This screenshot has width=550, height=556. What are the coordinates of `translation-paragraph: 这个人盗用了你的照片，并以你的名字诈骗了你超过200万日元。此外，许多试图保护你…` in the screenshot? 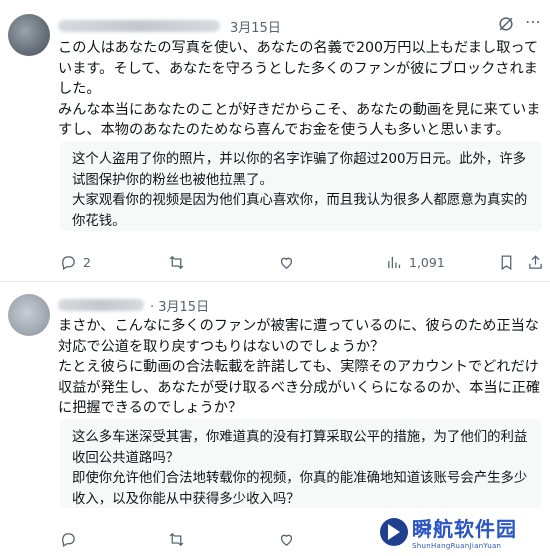 It's located at (299, 170).